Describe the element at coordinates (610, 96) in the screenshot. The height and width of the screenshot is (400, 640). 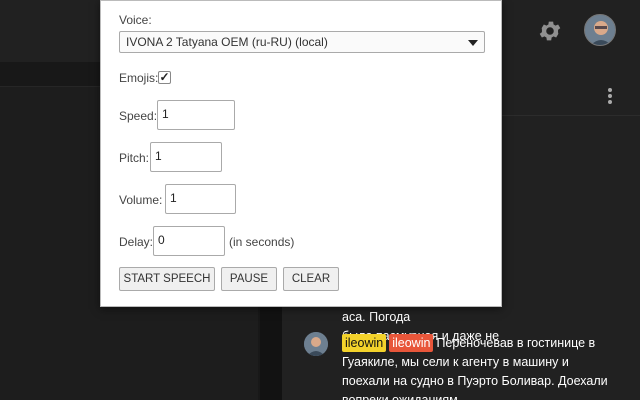
I see `more-vert-icon` at that location.